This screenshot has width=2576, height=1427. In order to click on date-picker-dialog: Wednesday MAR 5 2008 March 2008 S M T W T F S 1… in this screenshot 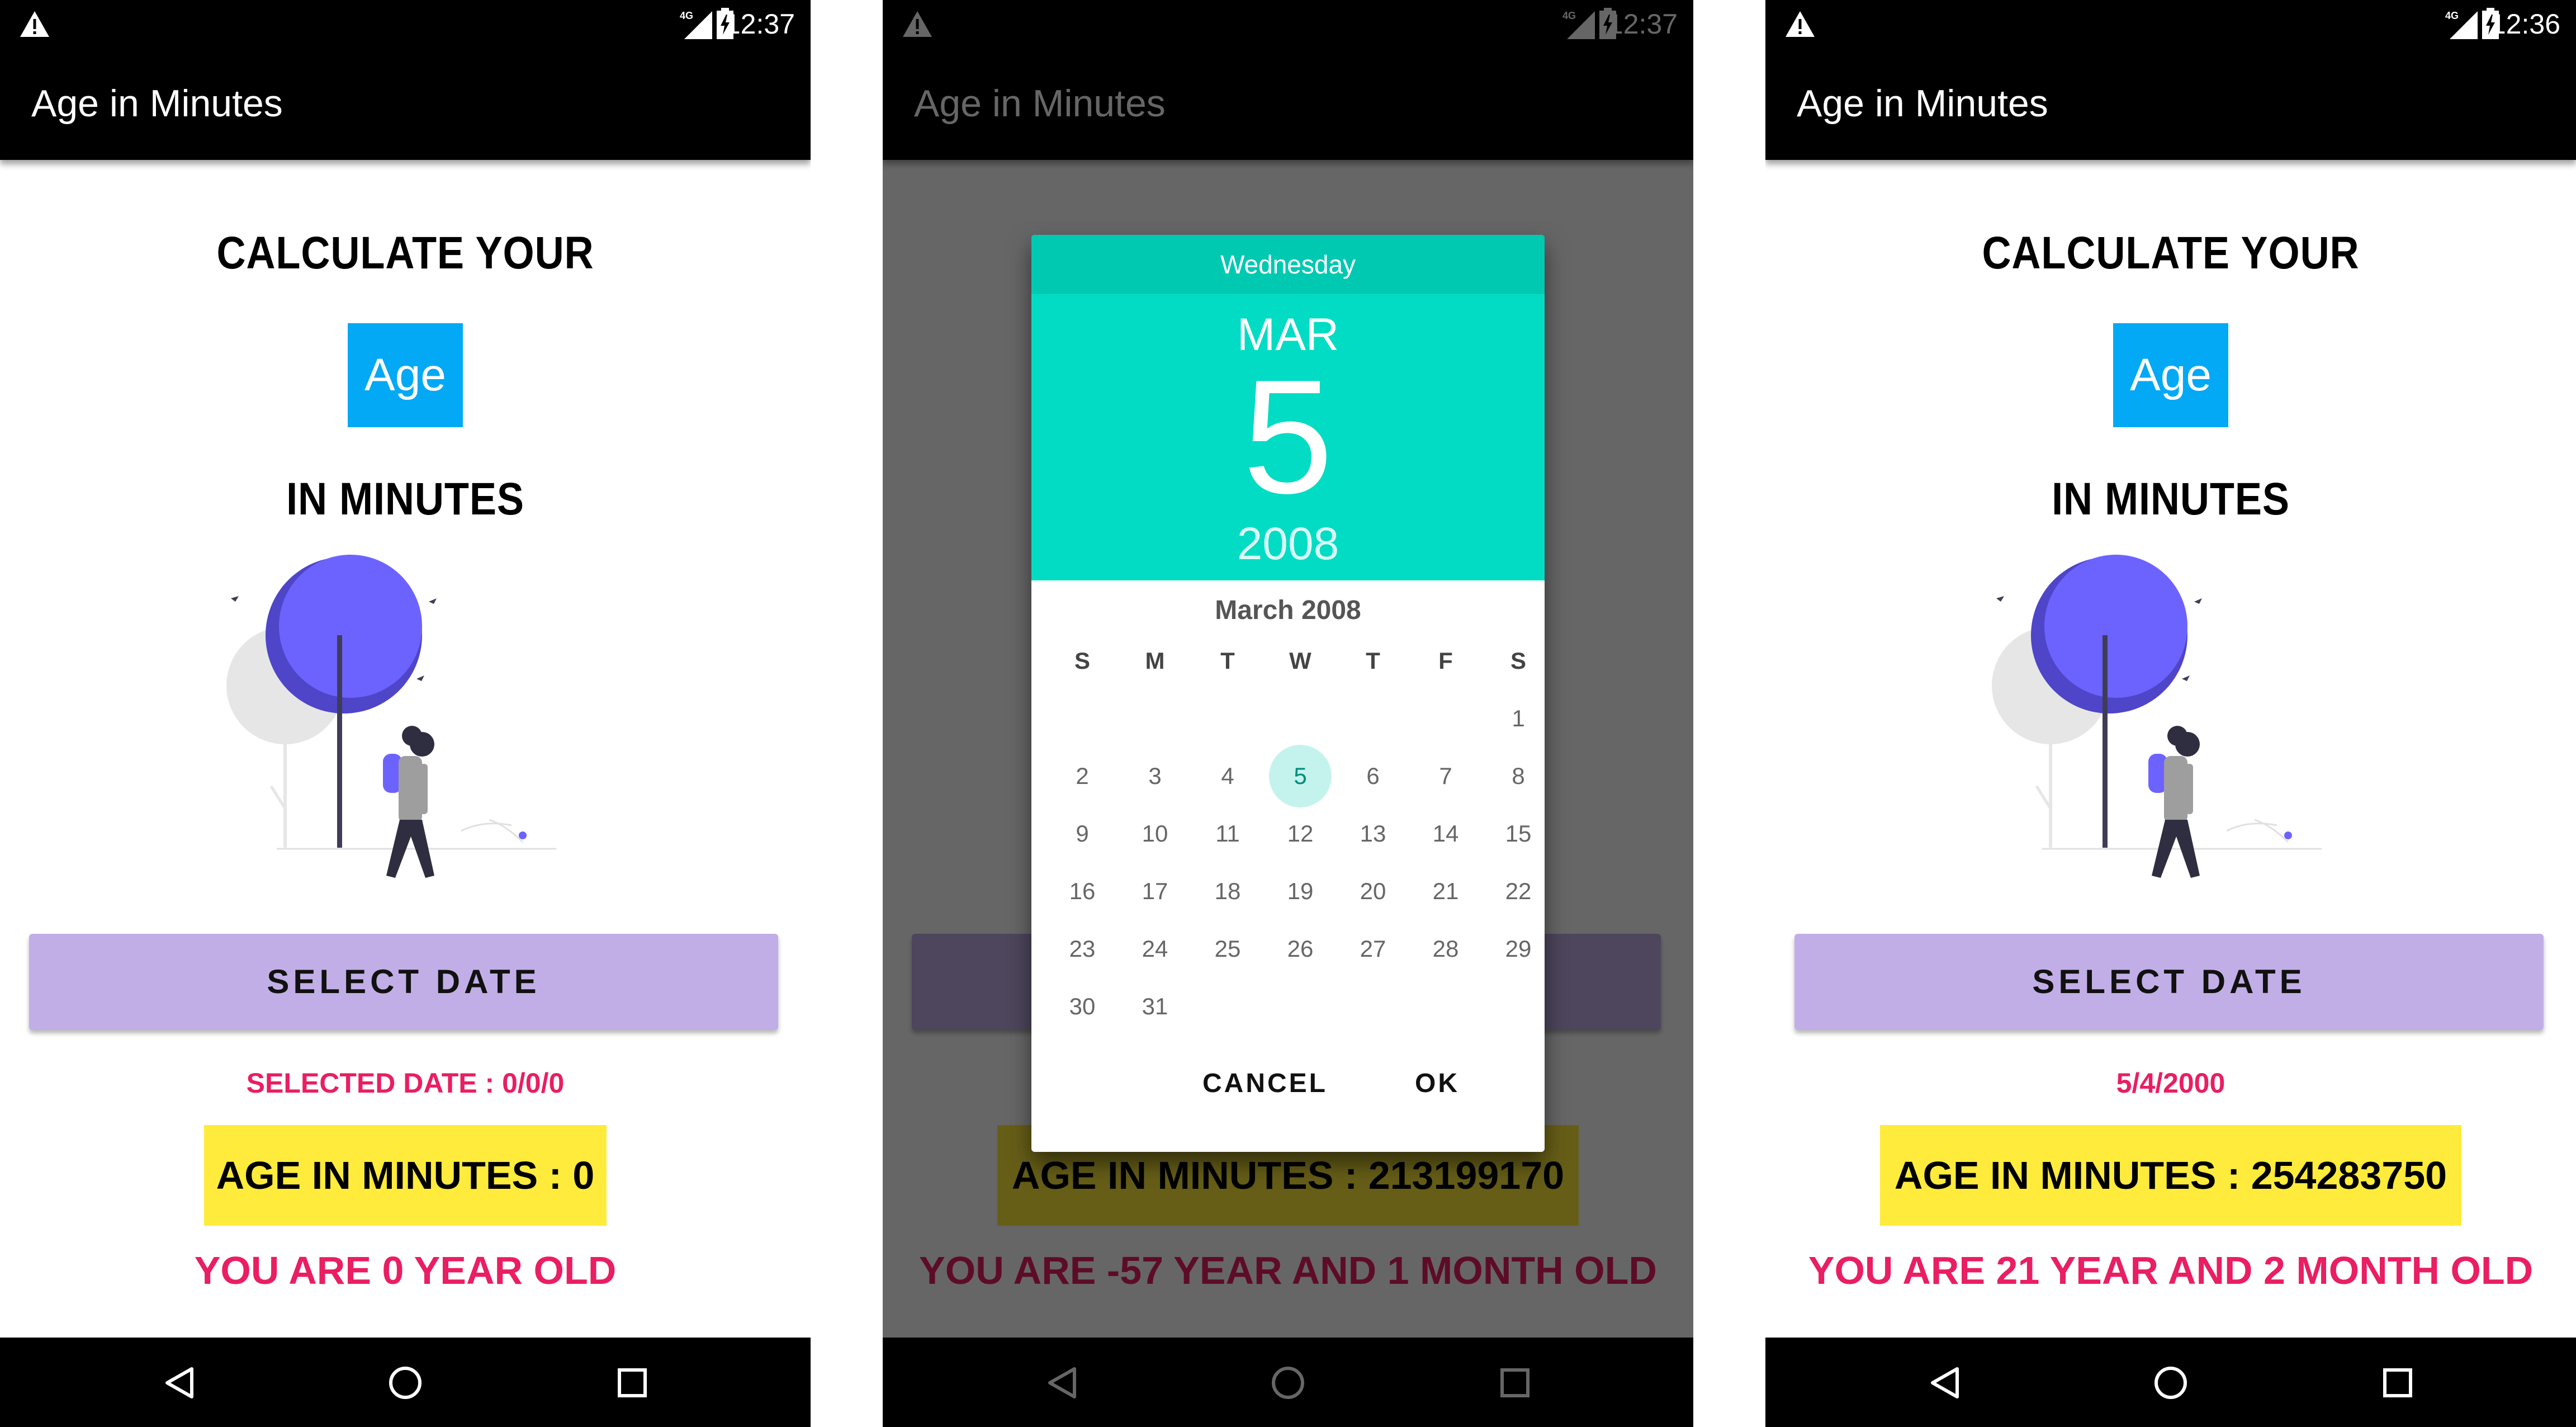, I will do `click(1288, 693)`.